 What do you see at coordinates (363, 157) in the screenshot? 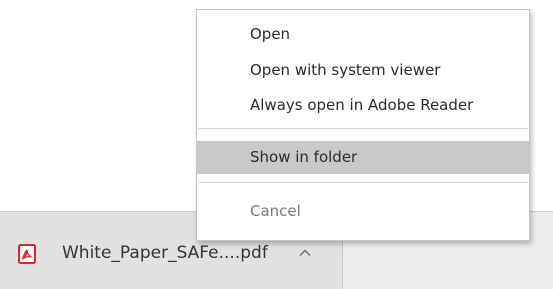
I see `menu-item-show-in-folder: Show in folder` at bounding box center [363, 157].